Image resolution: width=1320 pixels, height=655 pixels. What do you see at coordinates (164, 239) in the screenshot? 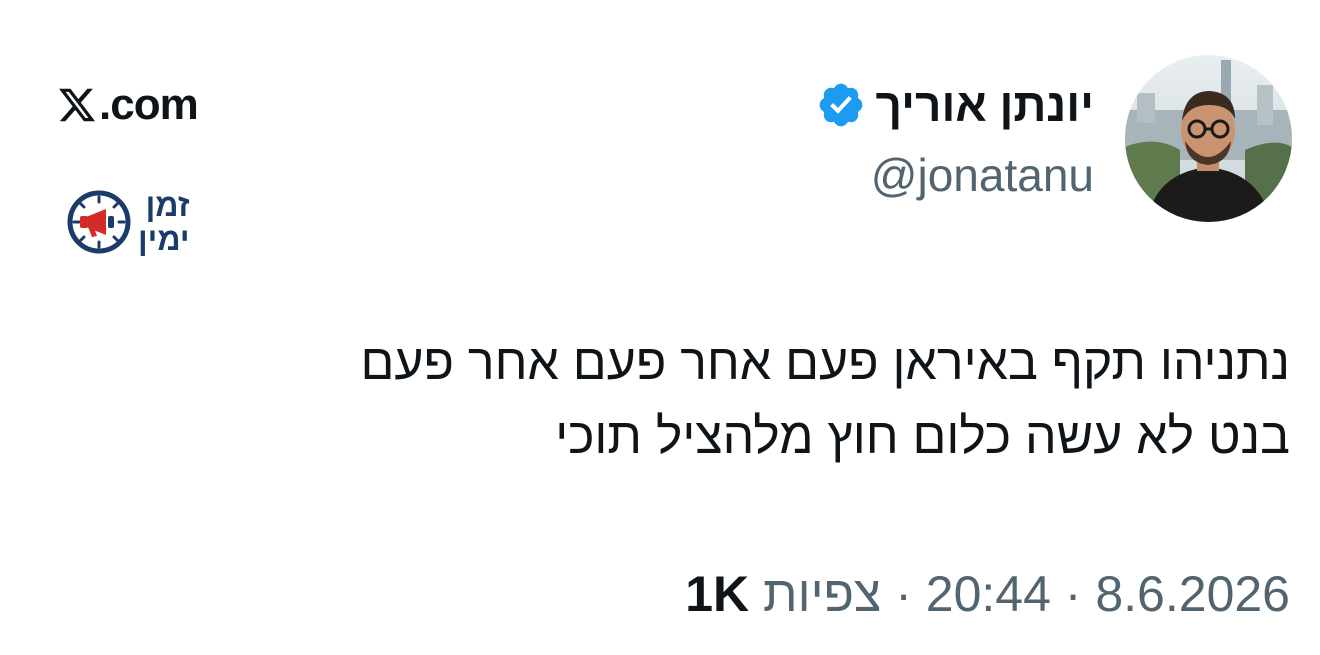
I see `publisher-wordmark-line2: ימין` at bounding box center [164, 239].